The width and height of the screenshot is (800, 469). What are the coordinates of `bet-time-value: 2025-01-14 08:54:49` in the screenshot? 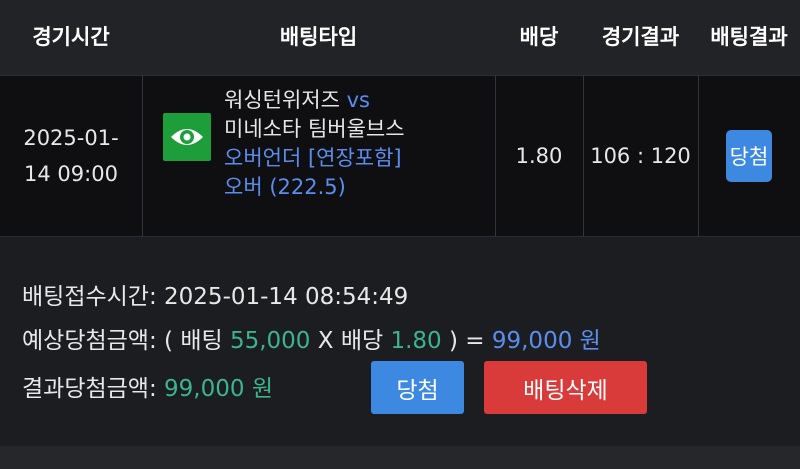 It's located at (286, 297).